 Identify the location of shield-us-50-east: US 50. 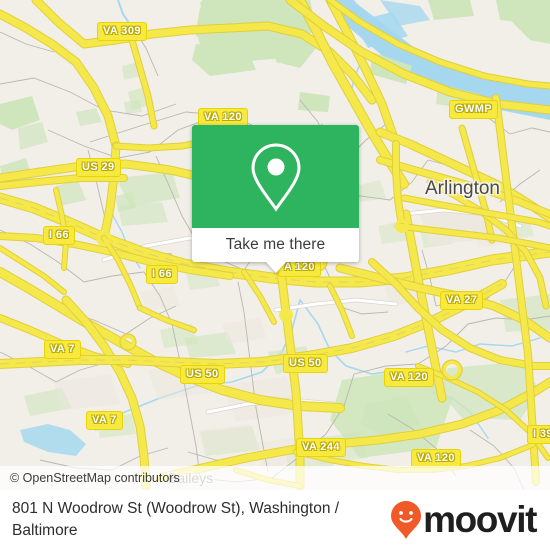
(305, 363).